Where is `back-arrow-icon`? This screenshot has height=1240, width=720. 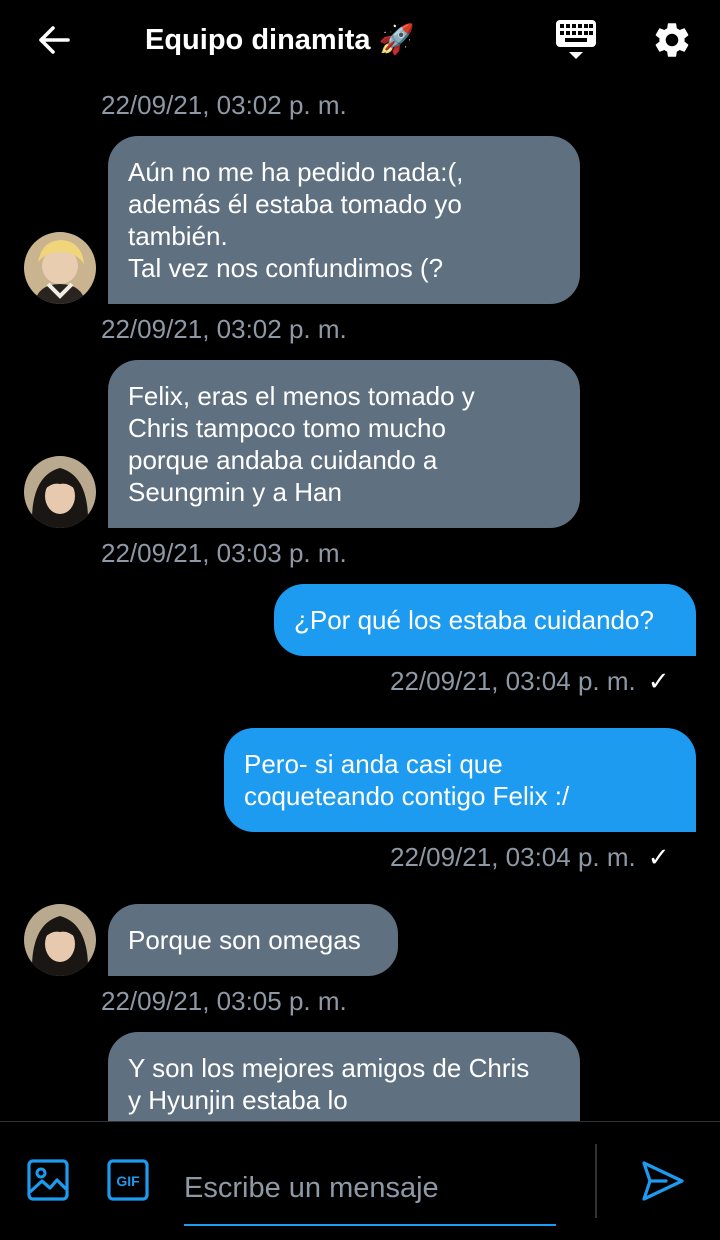
back-arrow-icon is located at coordinates (54, 40).